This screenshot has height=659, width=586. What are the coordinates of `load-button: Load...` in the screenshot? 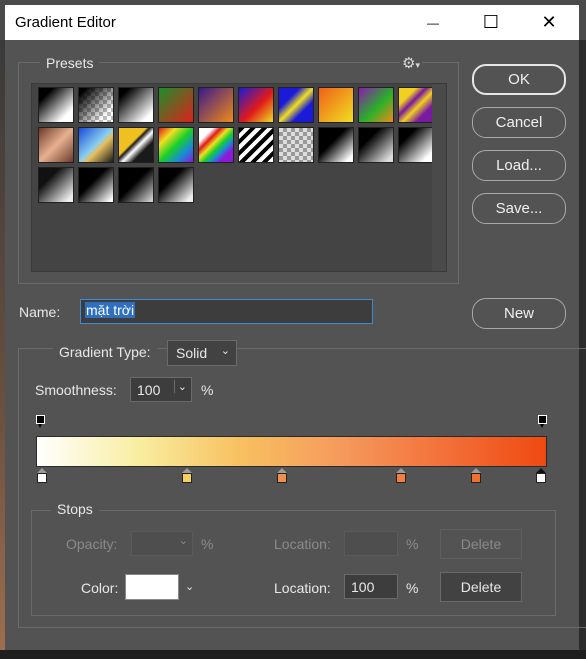 It's located at (519, 165).